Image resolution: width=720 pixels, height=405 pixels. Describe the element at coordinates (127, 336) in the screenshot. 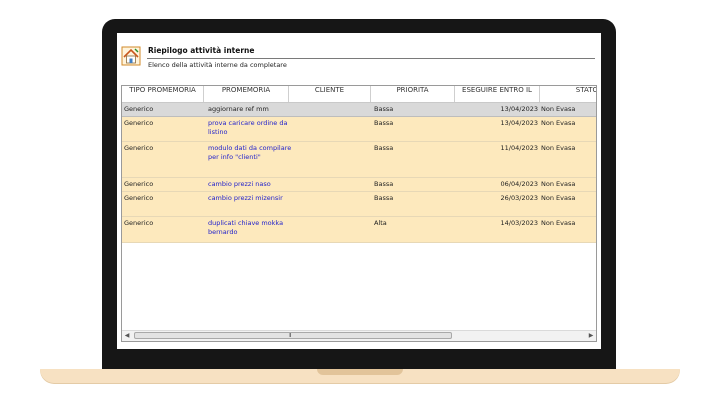

I see `scroll-left-icon: ◀` at that location.